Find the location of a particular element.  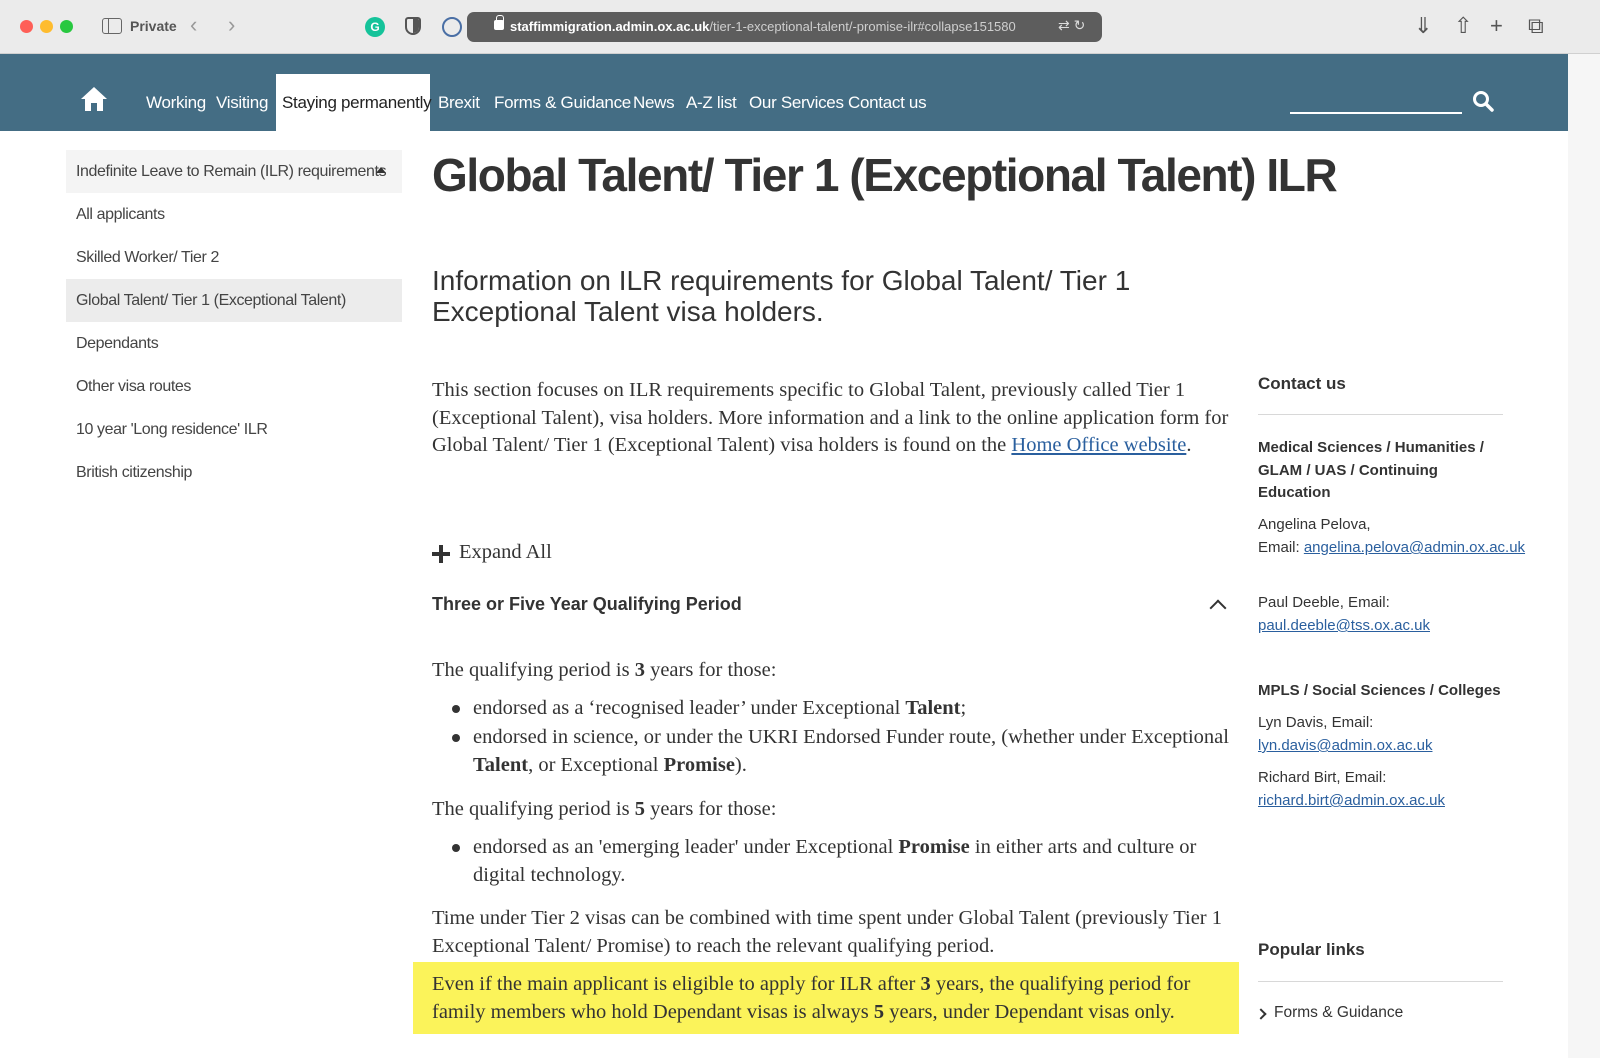

private-label: Private is located at coordinates (153, 26).